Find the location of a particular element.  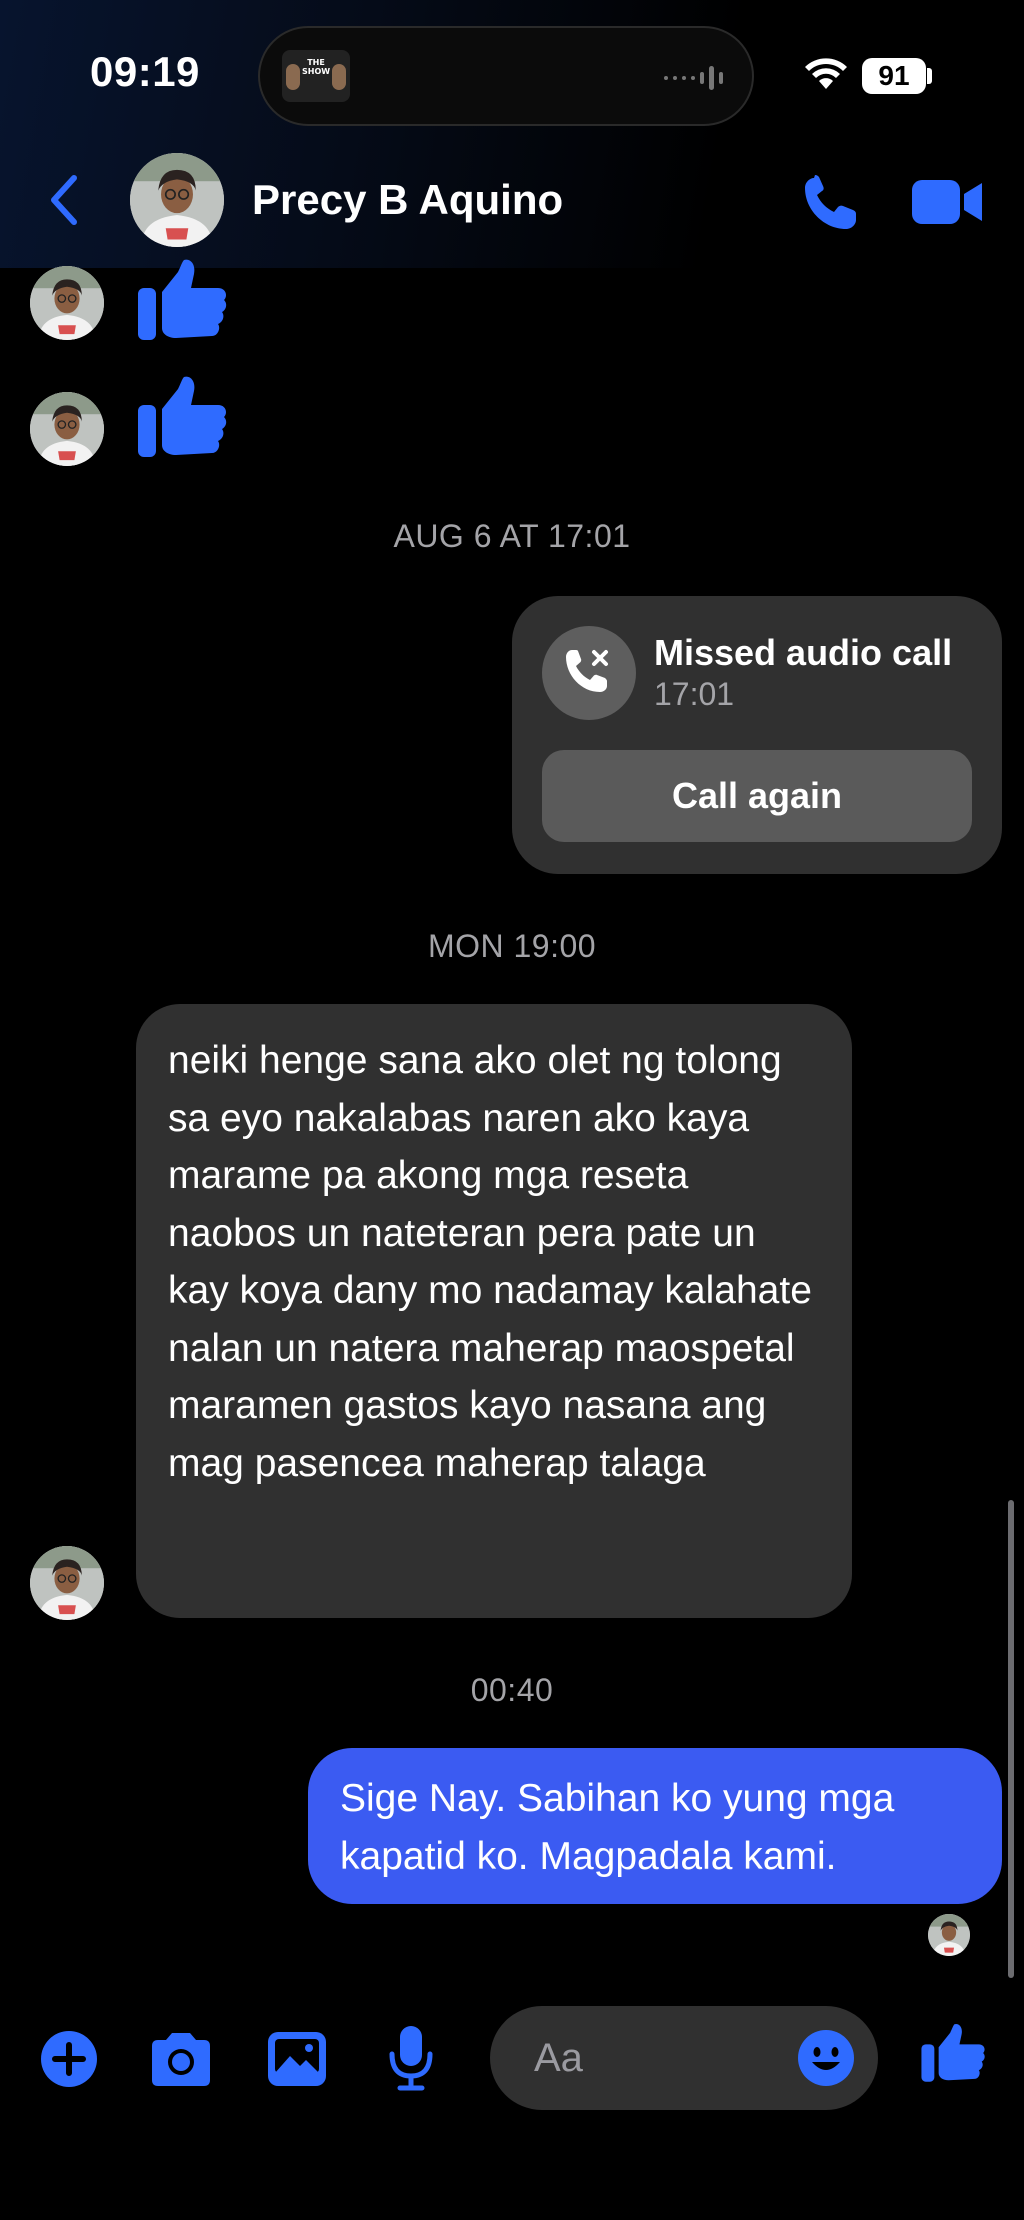

call-again-button: Call again is located at coordinates (757, 796).